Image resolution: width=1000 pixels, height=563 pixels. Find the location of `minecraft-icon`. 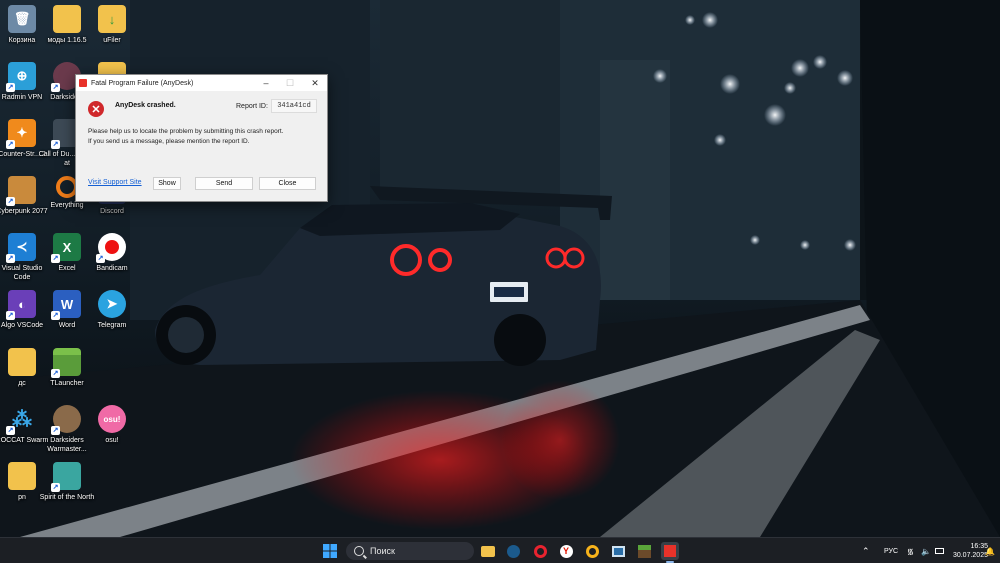

minecraft-icon is located at coordinates (644, 551).